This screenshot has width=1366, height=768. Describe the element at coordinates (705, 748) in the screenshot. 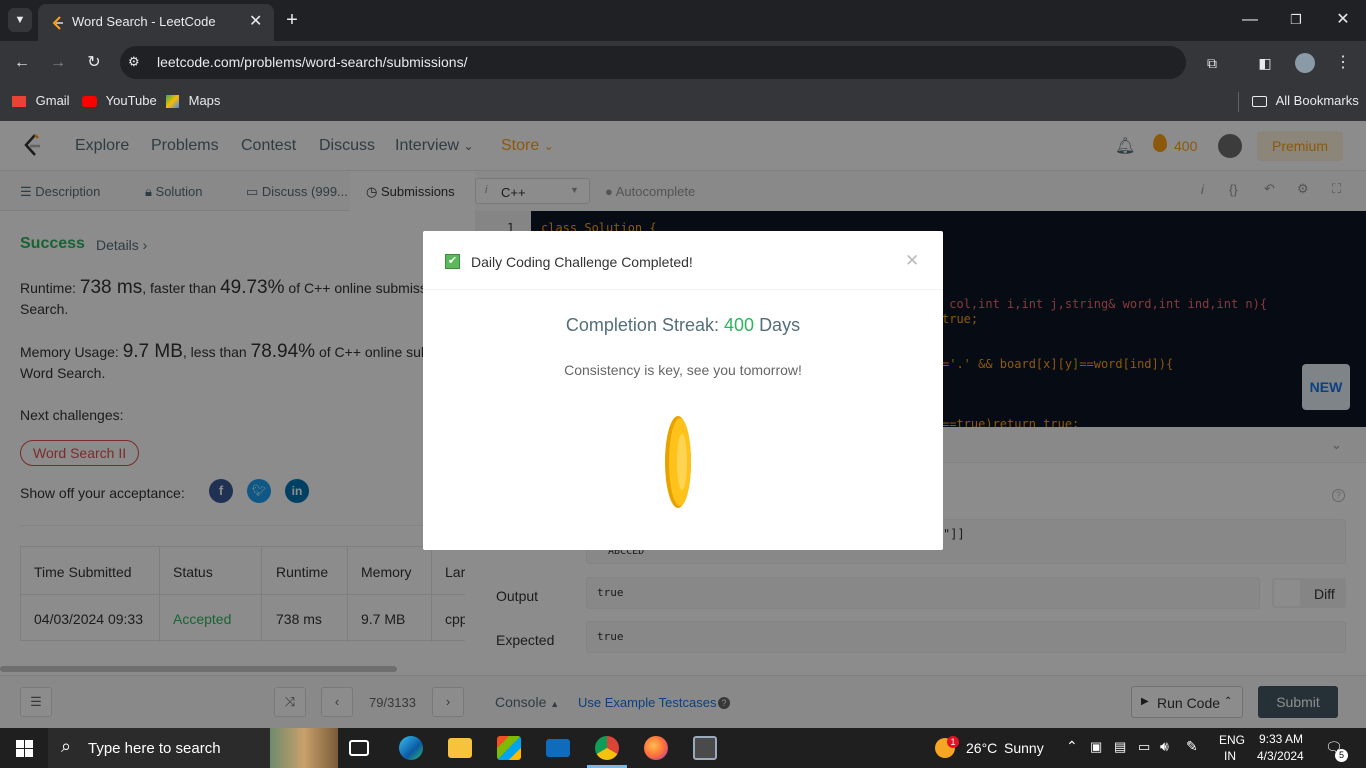

I see `calculator-icon` at that location.